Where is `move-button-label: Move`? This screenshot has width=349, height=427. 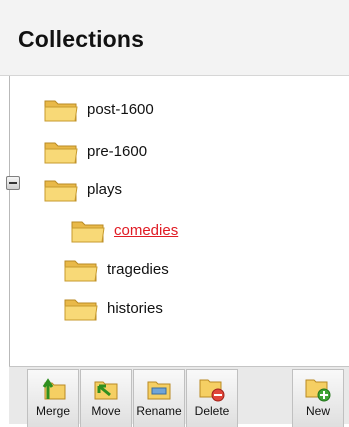
move-button-label: Move is located at coordinates (106, 411).